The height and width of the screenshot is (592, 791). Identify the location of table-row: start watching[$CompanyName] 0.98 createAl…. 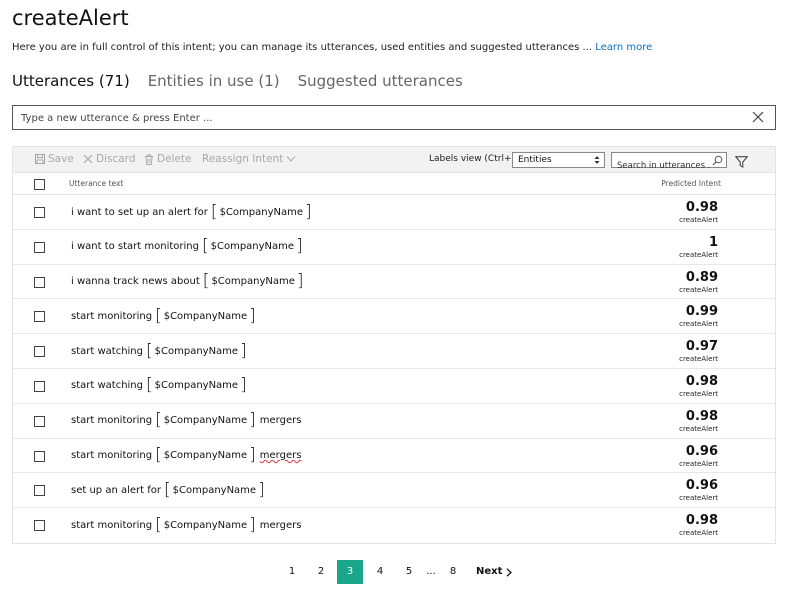
(394, 386).